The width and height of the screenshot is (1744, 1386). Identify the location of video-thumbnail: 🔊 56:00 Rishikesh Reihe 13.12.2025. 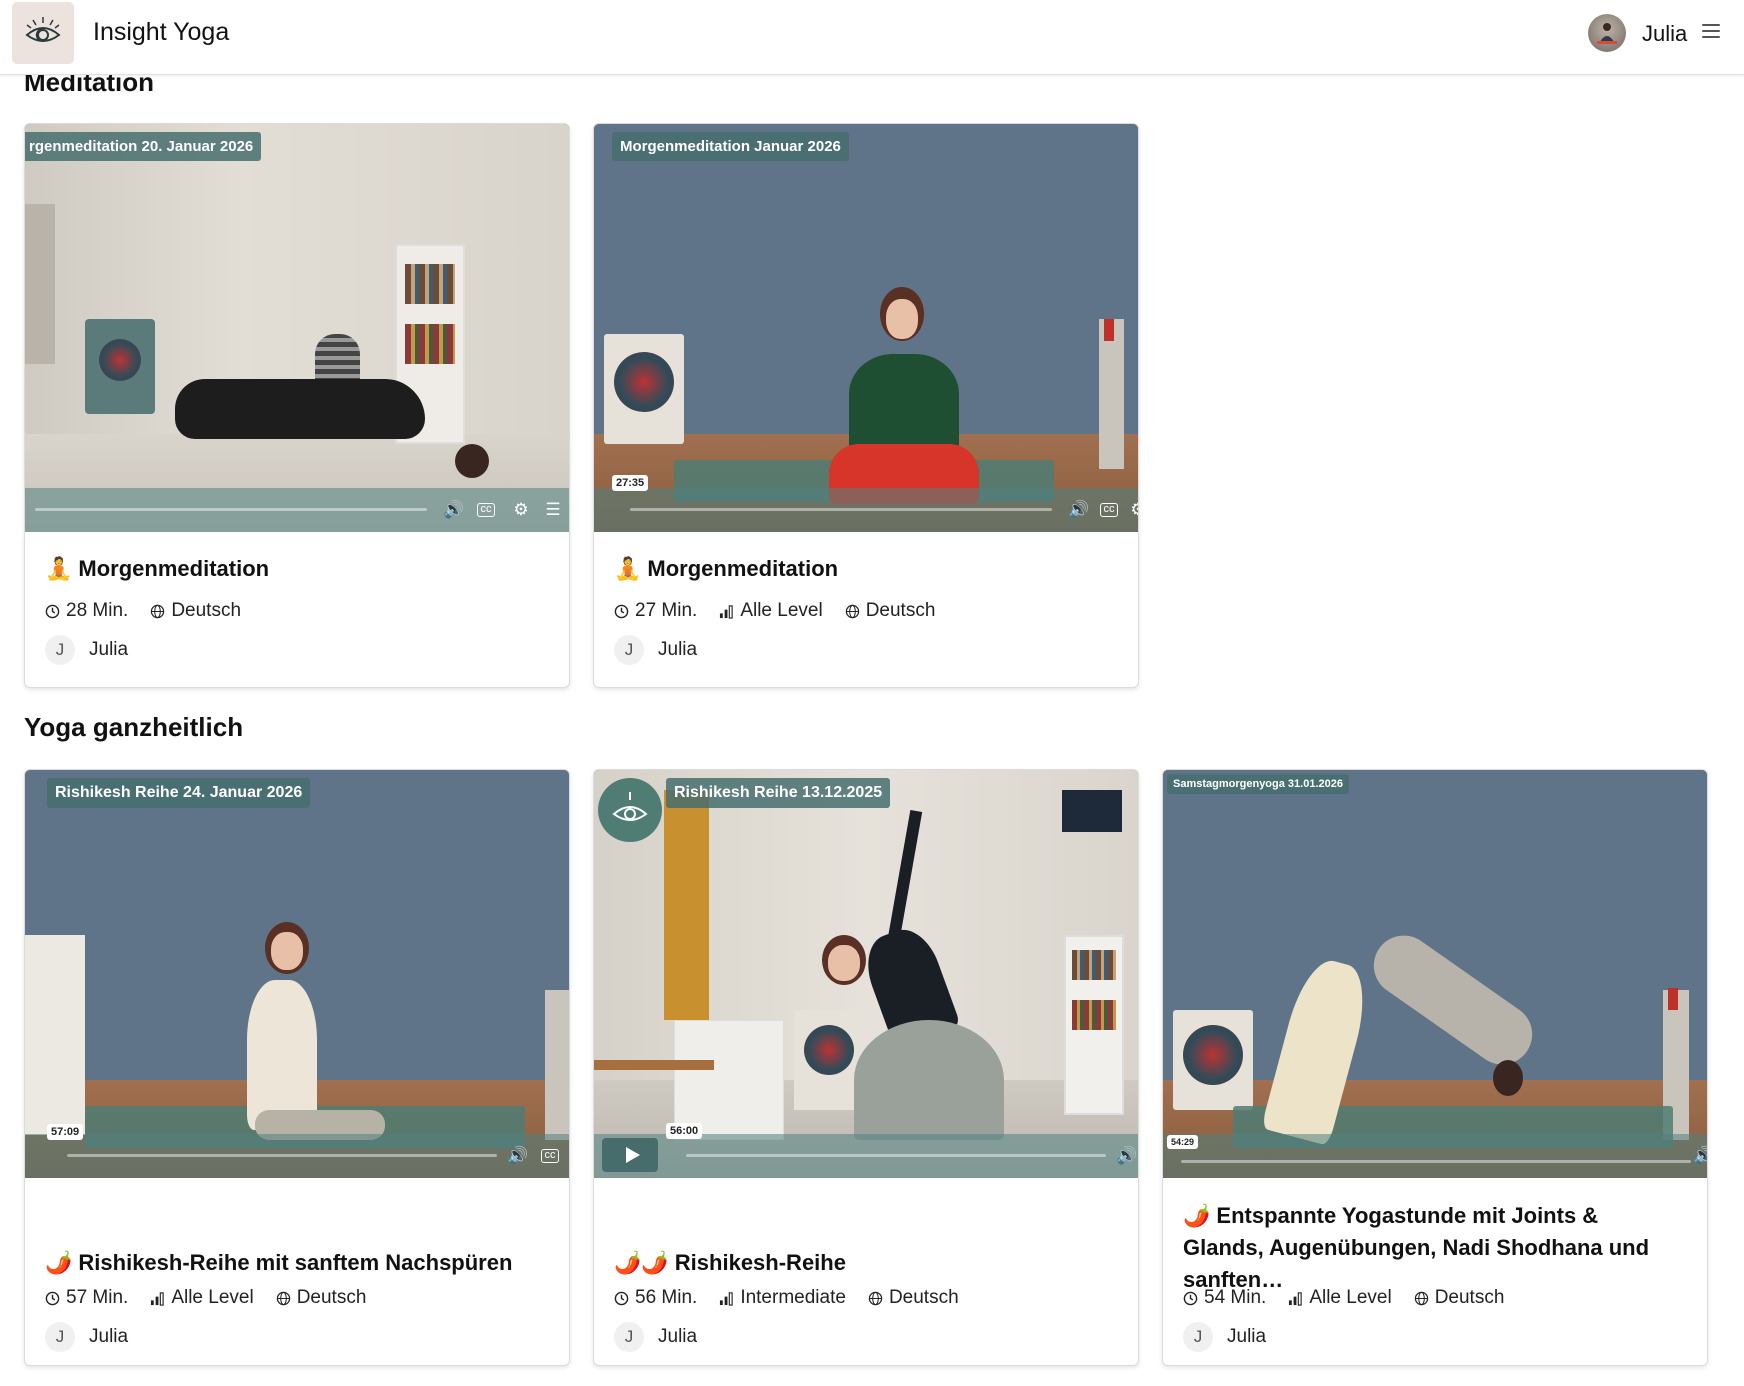
(866, 974).